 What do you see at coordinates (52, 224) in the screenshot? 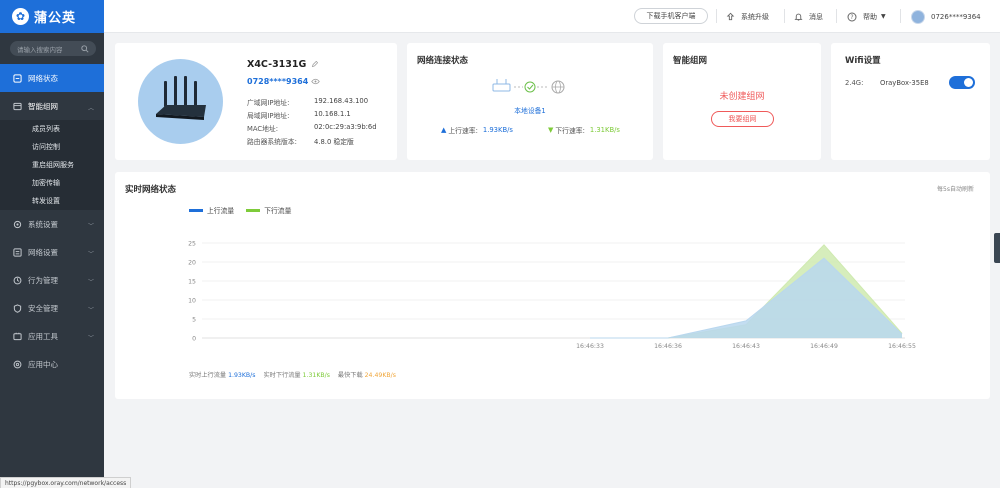
I see `sidebar-item-system-settings: 系统设置 ﹀` at bounding box center [52, 224].